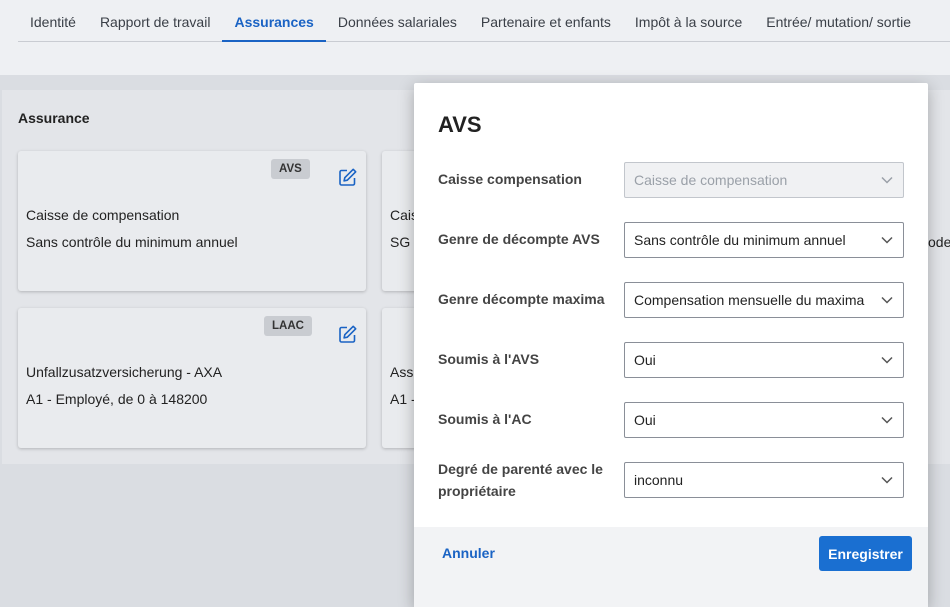  I want to click on card-line-1: Unfallzusatzversicherung - AXA, so click(124, 372).